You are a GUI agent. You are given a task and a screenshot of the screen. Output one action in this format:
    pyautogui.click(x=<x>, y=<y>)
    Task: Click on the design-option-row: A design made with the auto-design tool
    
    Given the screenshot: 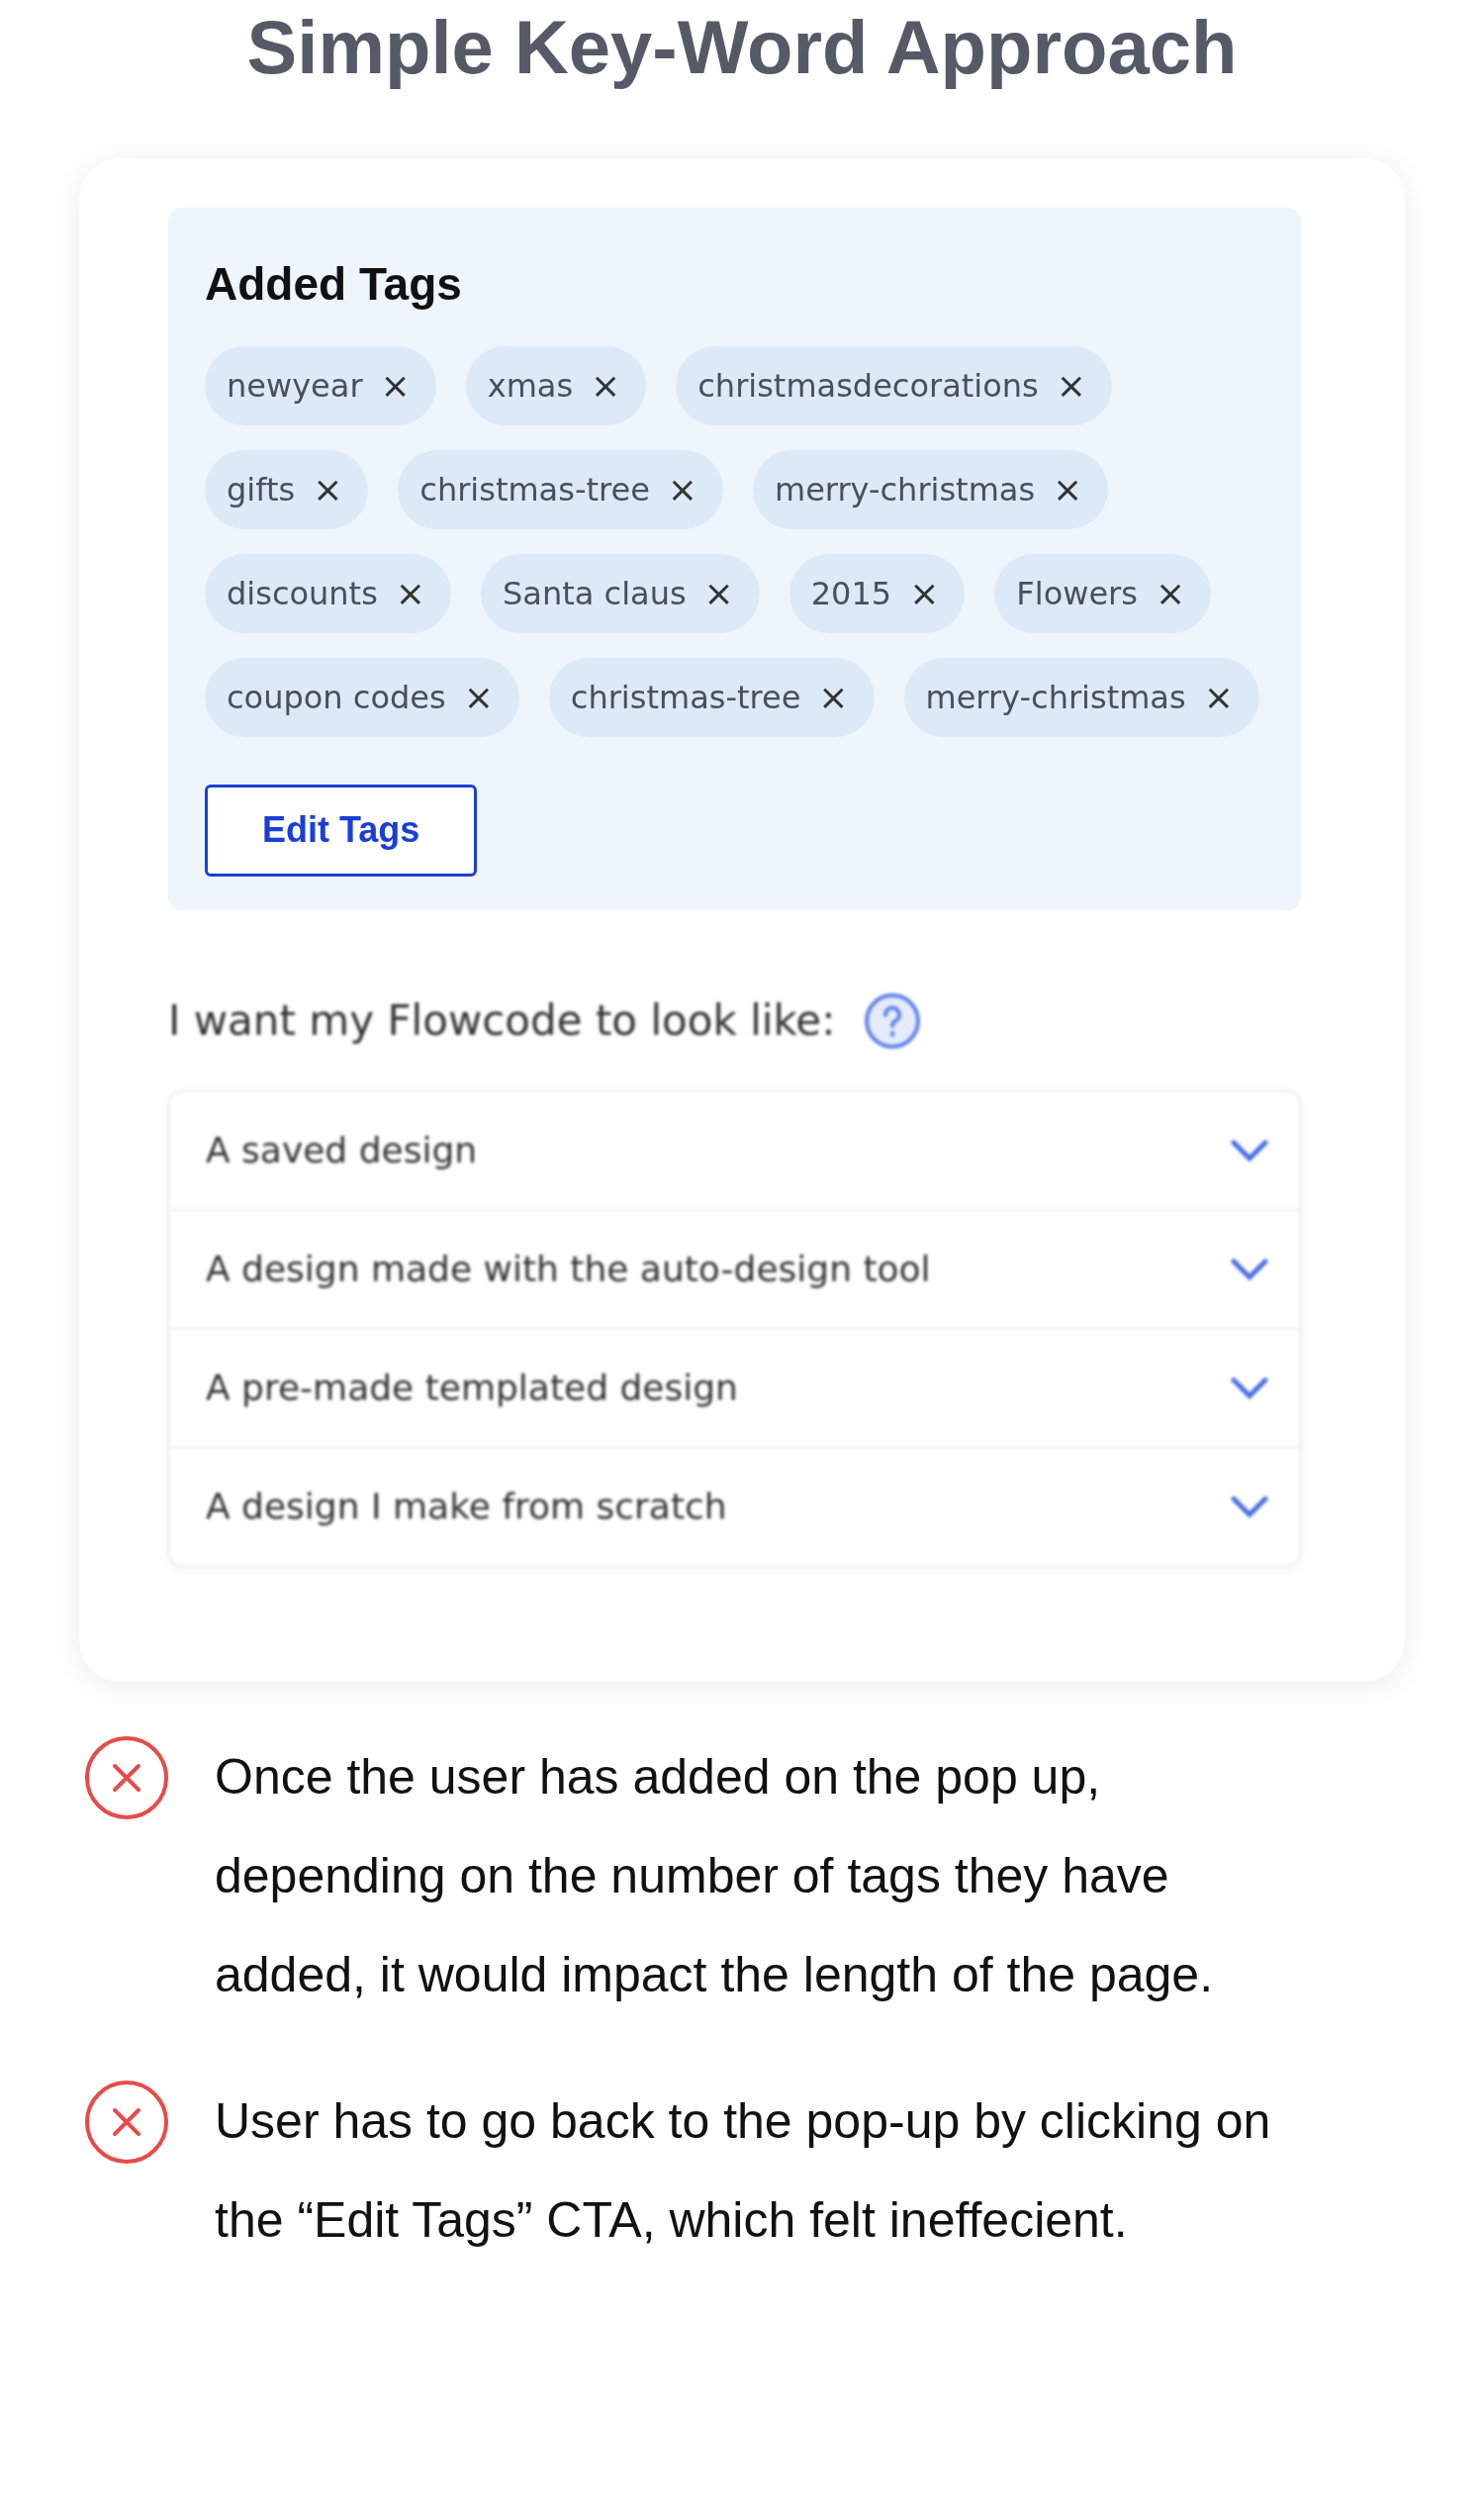 What is the action you would take?
    pyautogui.click(x=734, y=1270)
    